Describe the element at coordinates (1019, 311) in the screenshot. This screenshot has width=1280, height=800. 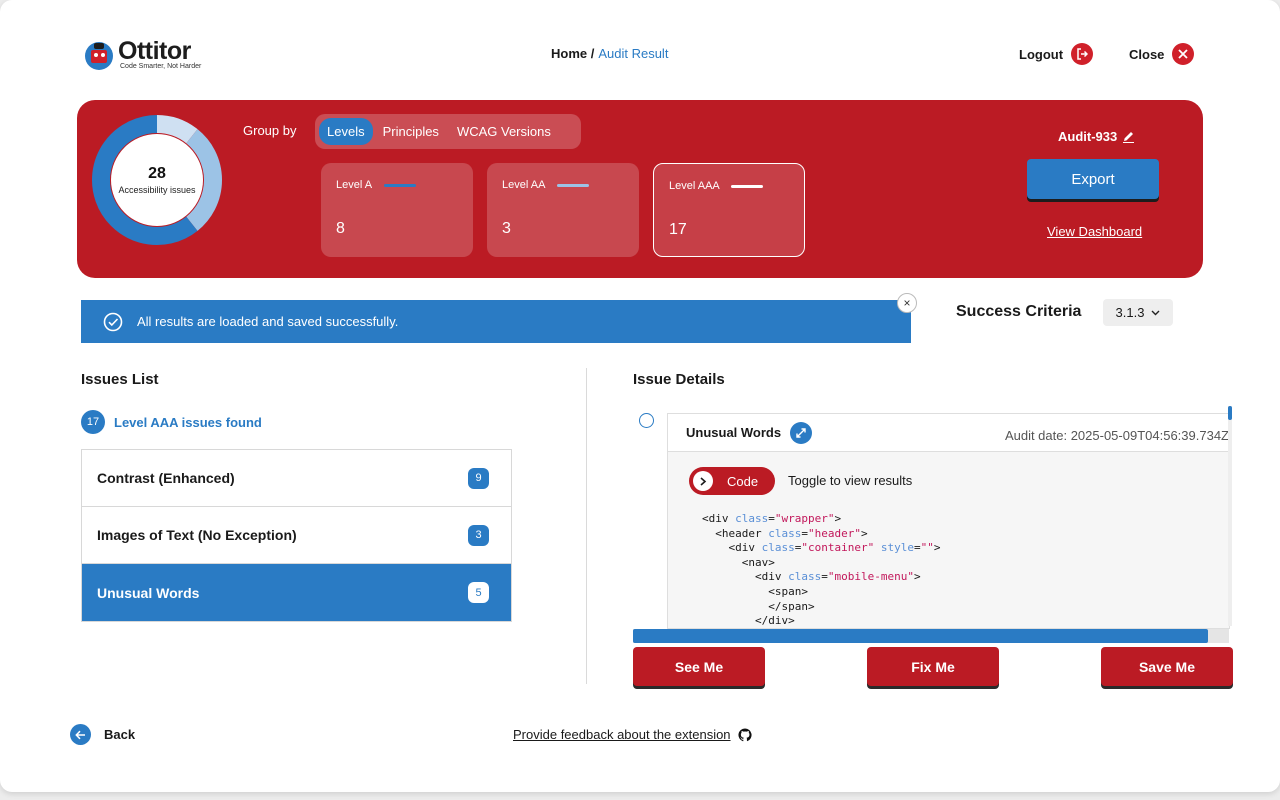
I see `success-criteria-label: Success Criteria` at that location.